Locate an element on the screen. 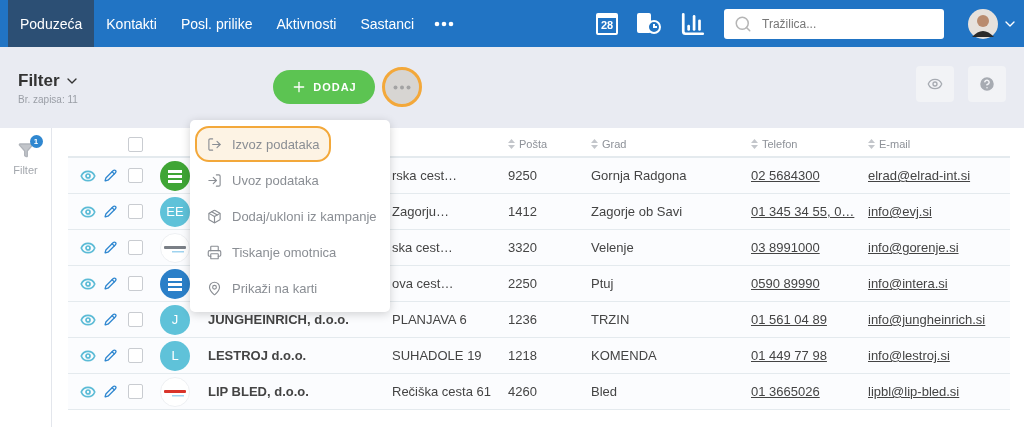 This screenshot has width=1024, height=427. postal-code: 1236 is located at coordinates (522, 319).